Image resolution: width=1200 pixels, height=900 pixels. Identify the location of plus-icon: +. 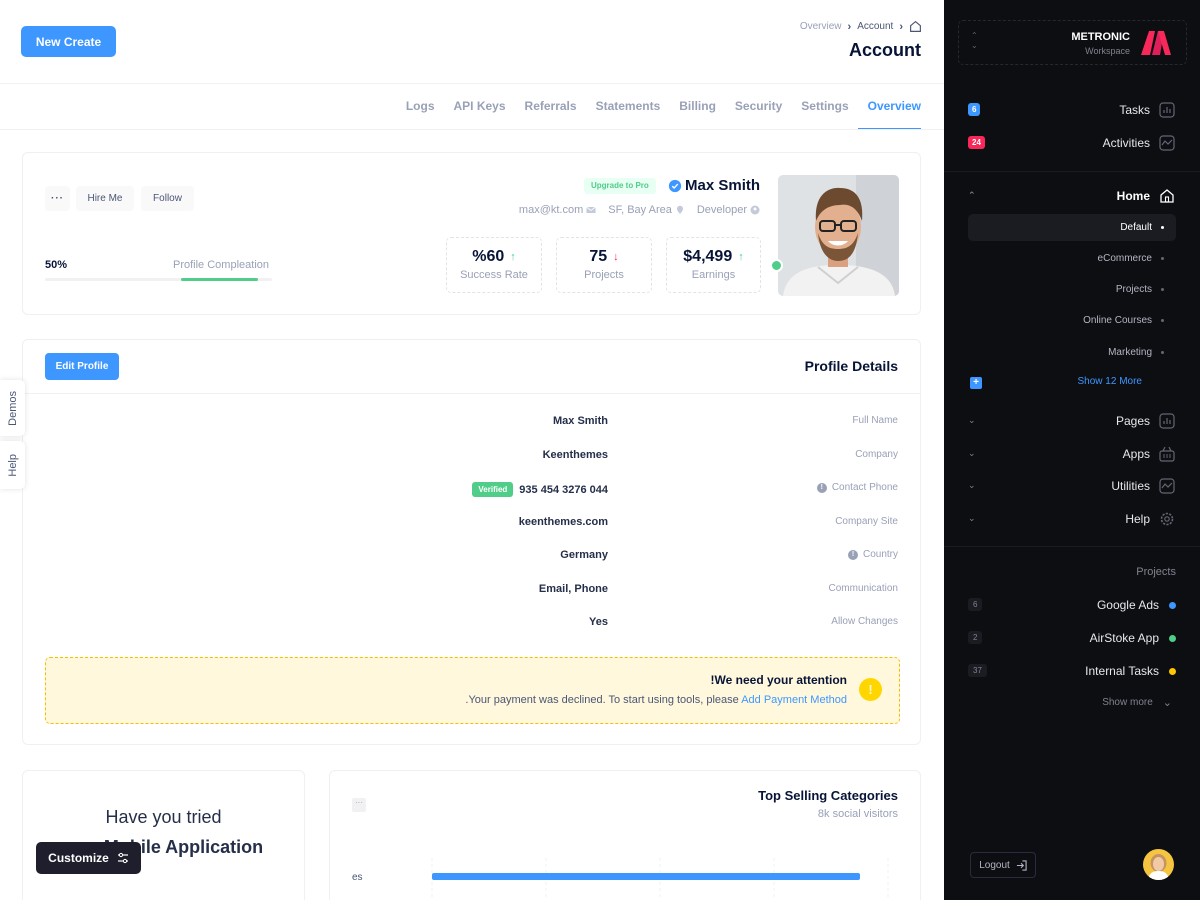
(976, 383).